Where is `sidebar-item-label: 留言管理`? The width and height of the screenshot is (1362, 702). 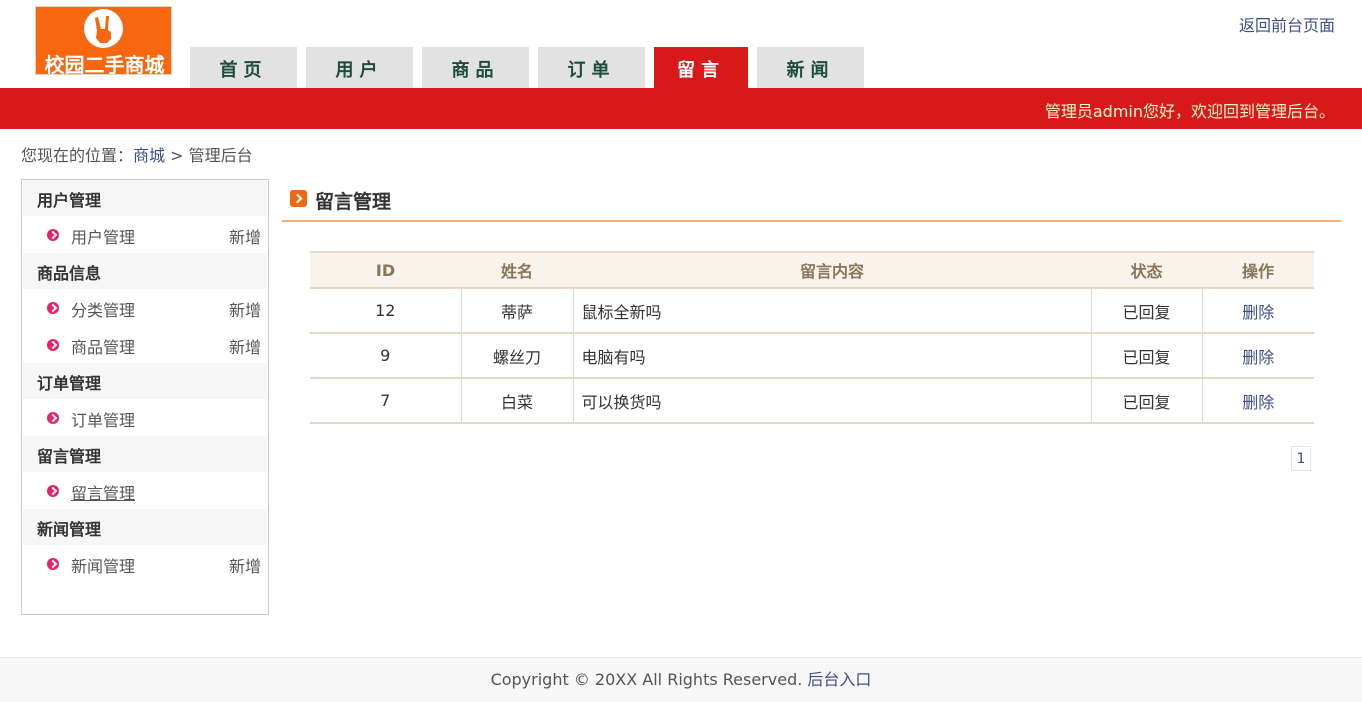 sidebar-item-label: 留言管理 is located at coordinates (103, 493).